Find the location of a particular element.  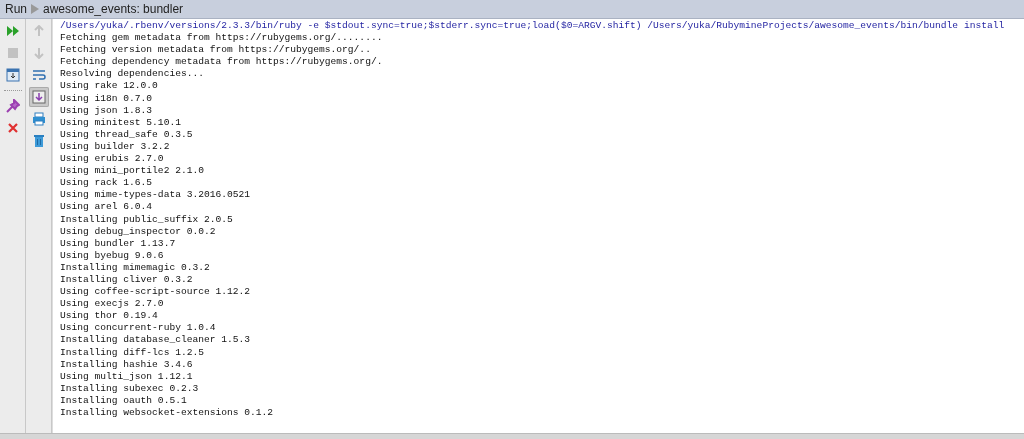

console-line: Using erubis 2.7.0 is located at coordinates (112, 159).